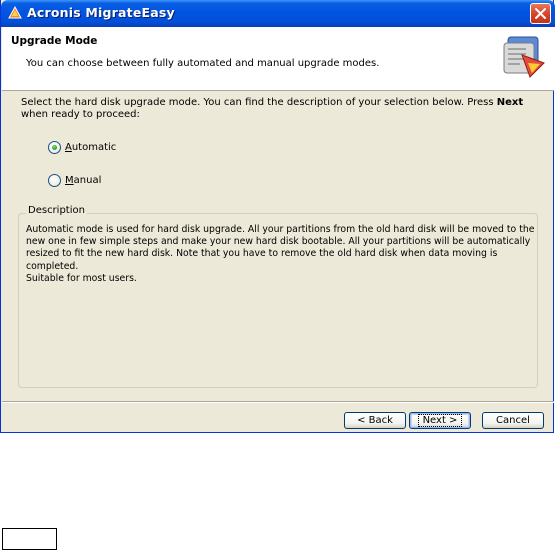  Describe the element at coordinates (510, 102) in the screenshot. I see `instruction-emphasis: Next` at that location.